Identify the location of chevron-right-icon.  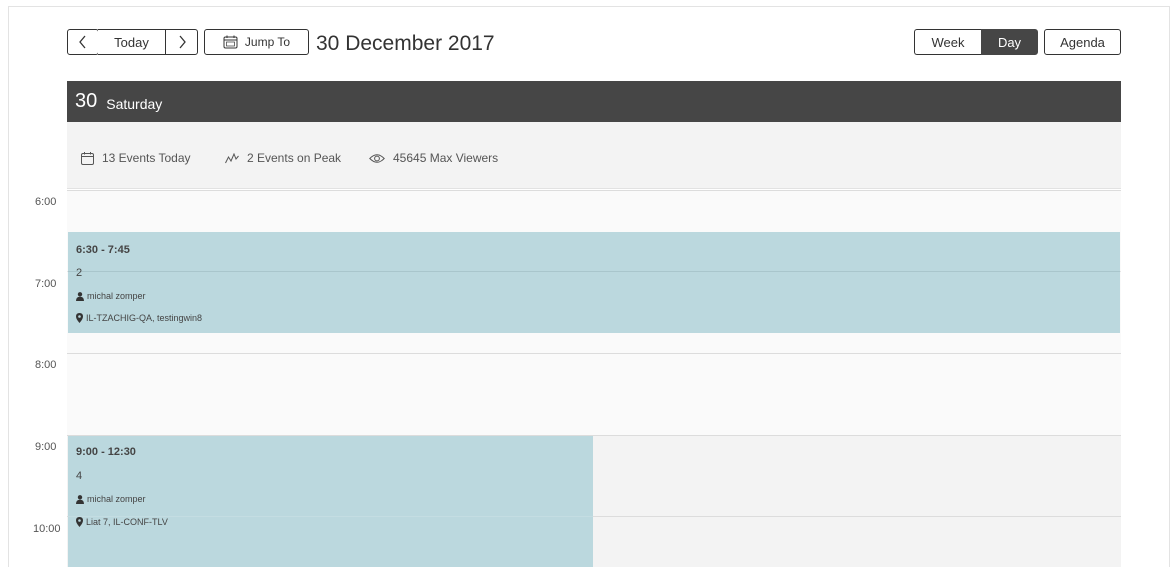
(182, 42).